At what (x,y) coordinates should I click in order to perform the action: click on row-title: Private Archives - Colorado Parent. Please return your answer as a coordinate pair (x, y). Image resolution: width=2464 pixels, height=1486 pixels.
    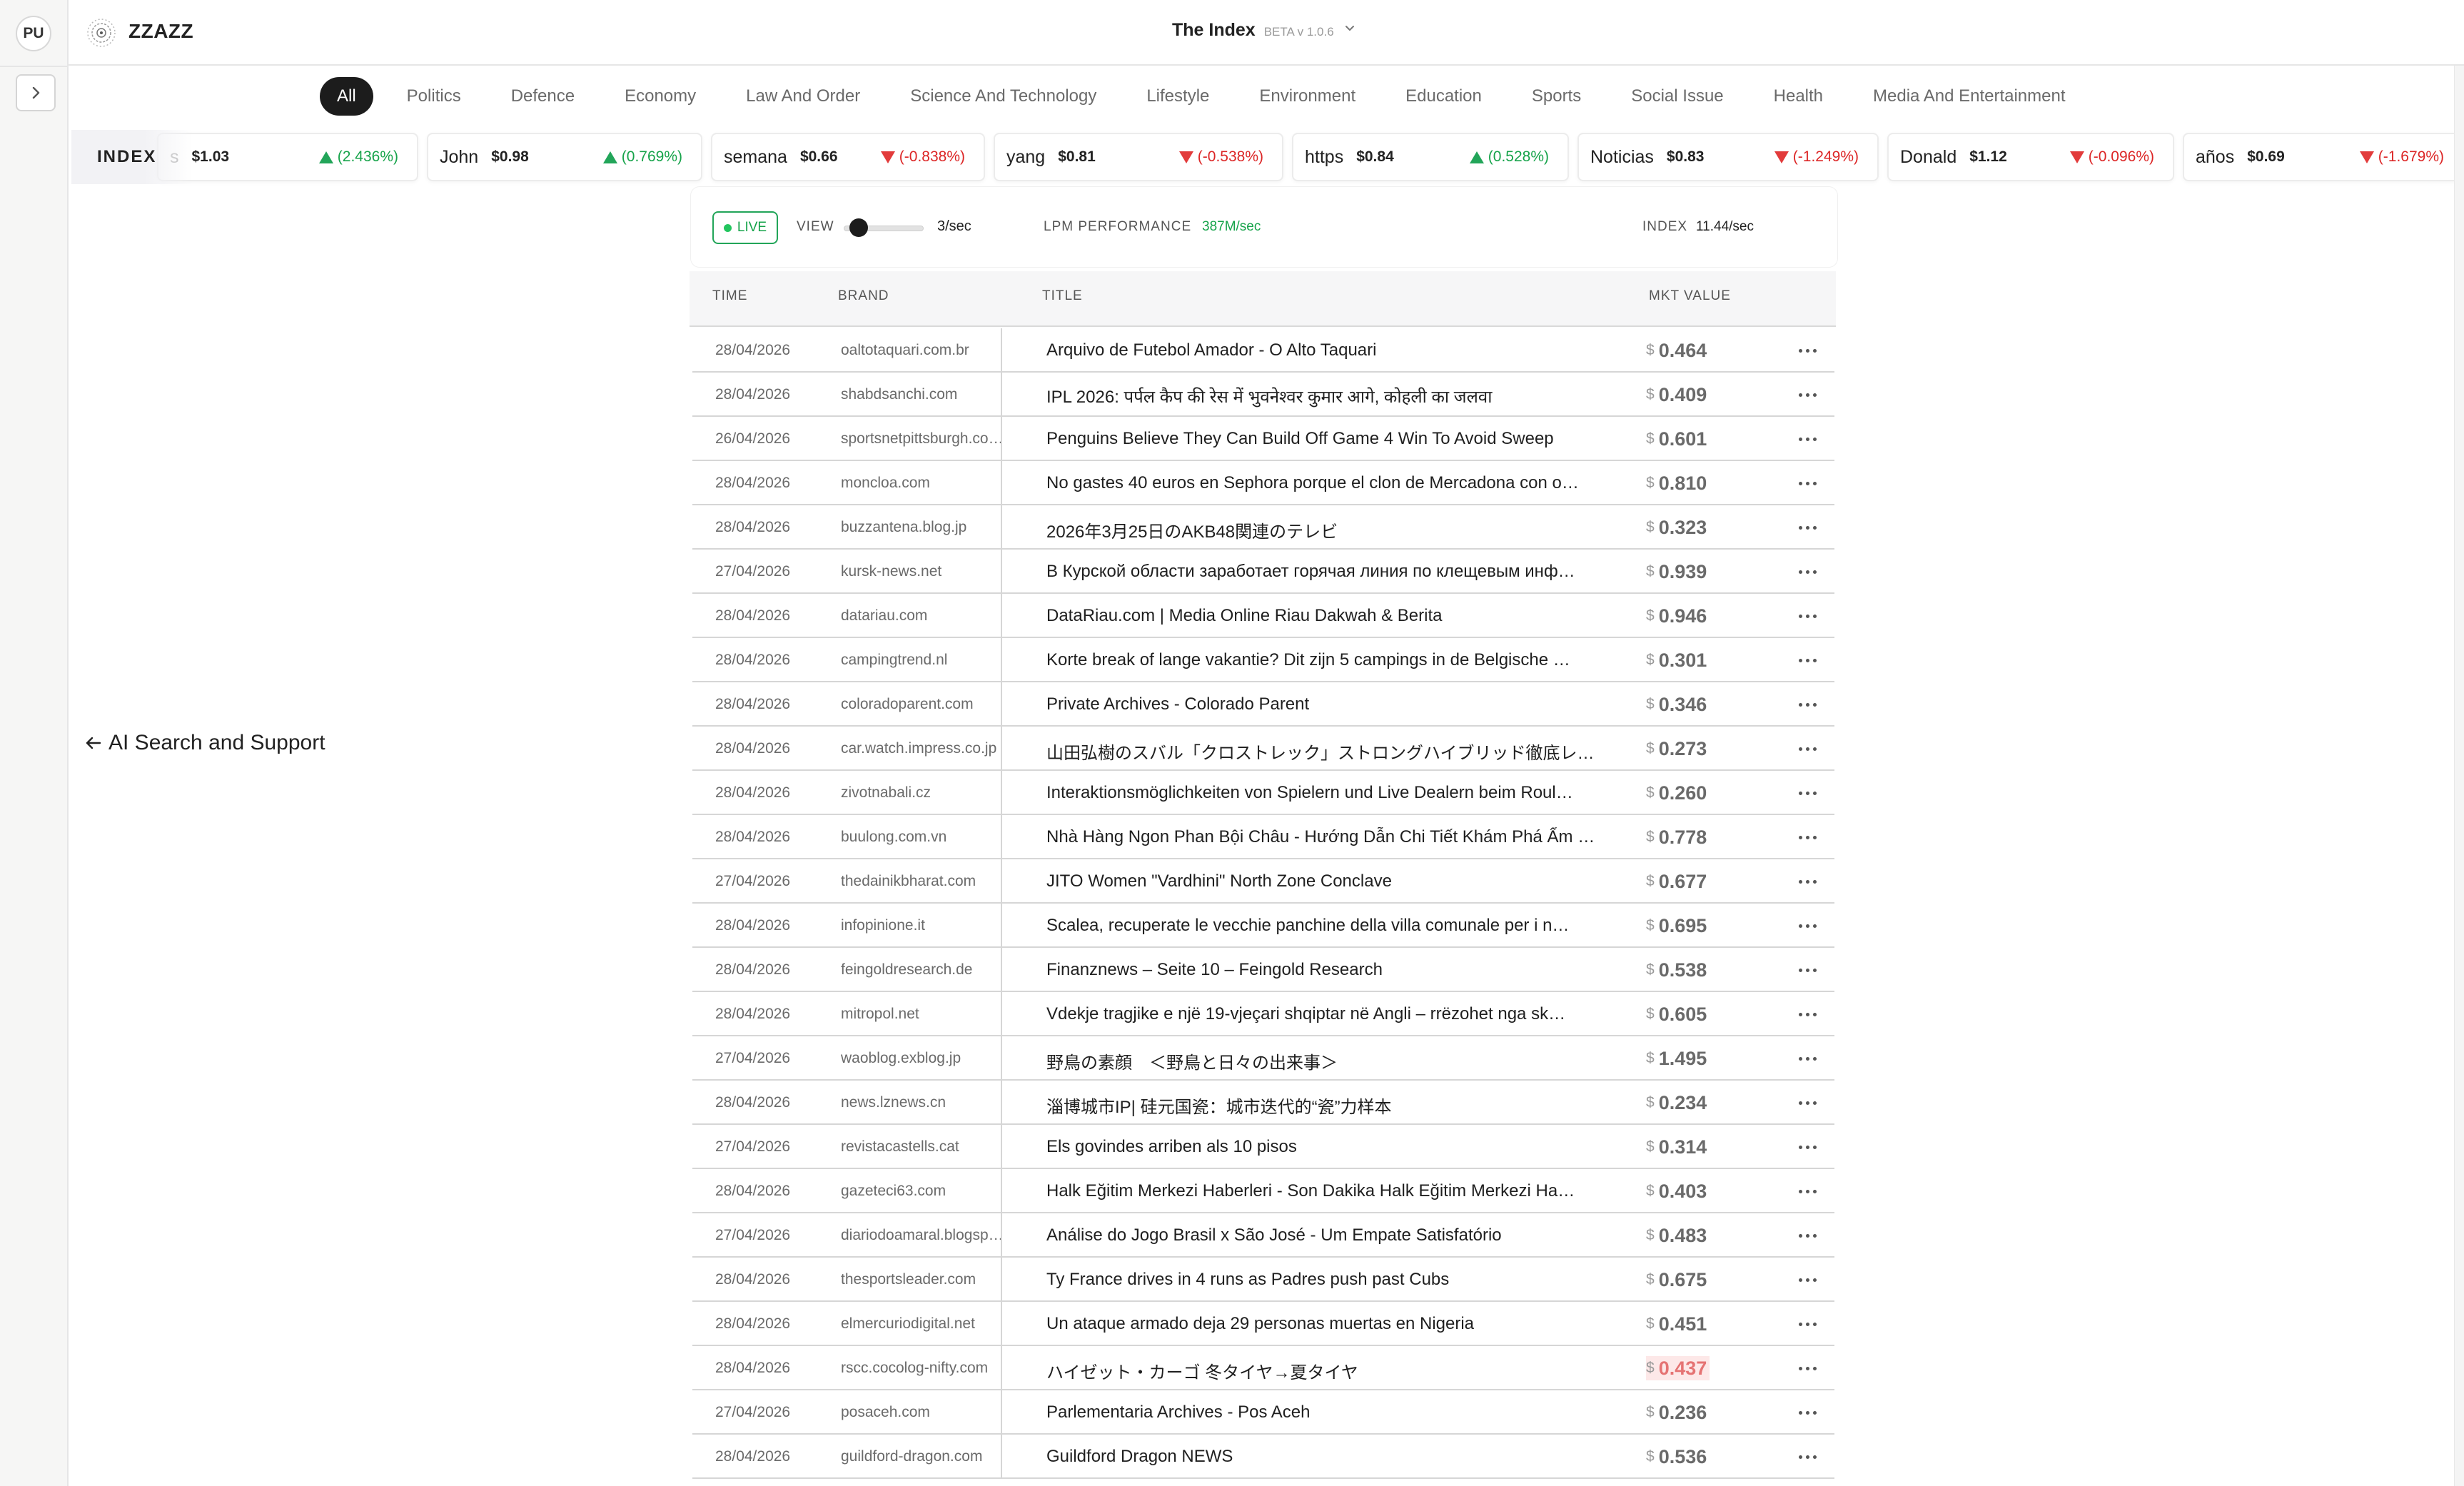
    Looking at the image, I should click on (1321, 704).